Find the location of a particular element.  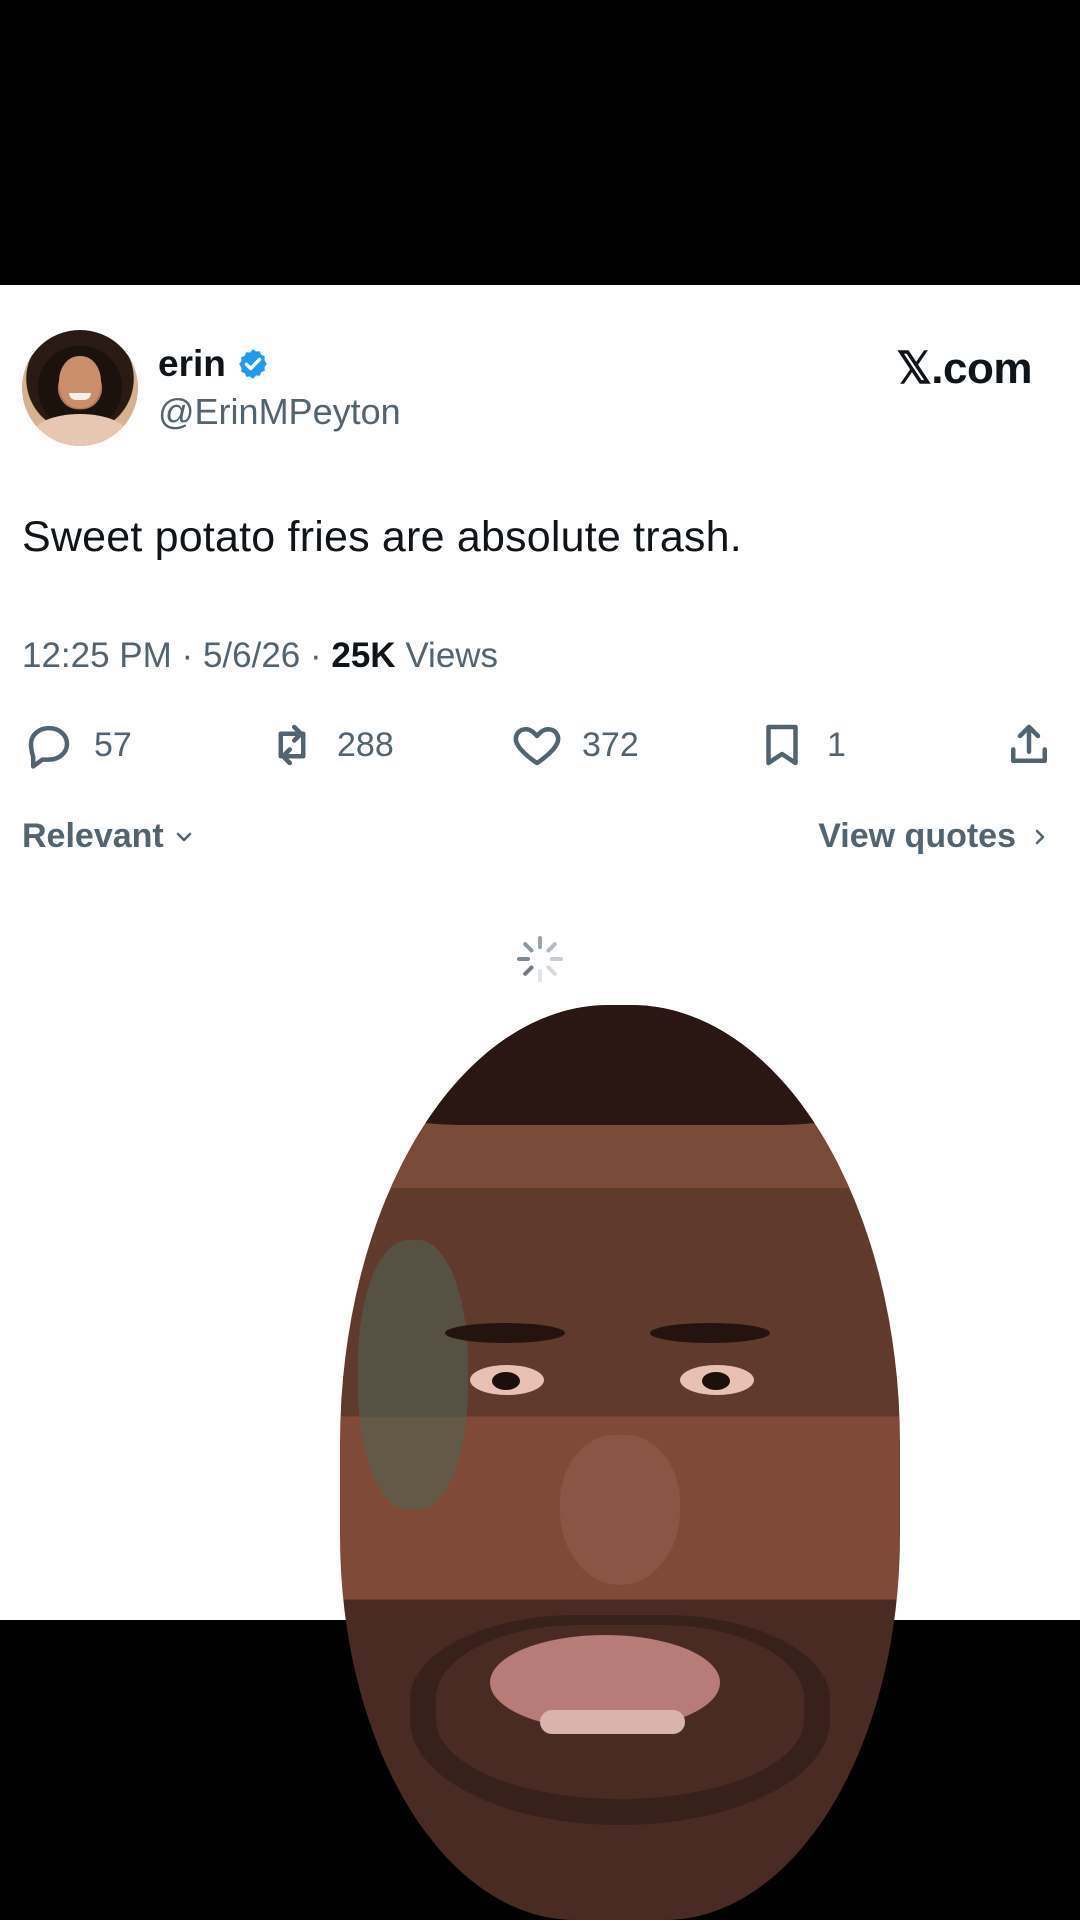

chevron-down-icon is located at coordinates (183, 836).